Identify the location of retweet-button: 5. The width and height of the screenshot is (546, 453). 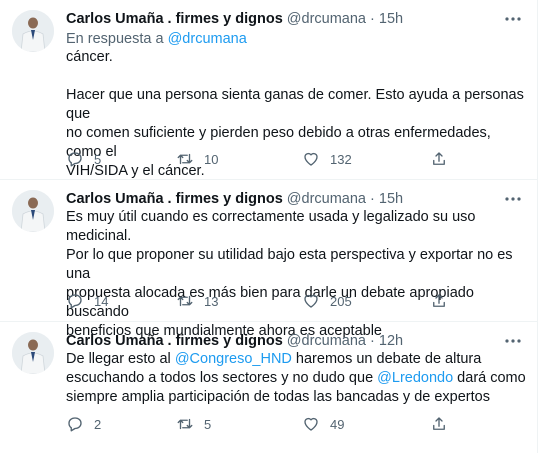
(193, 424).